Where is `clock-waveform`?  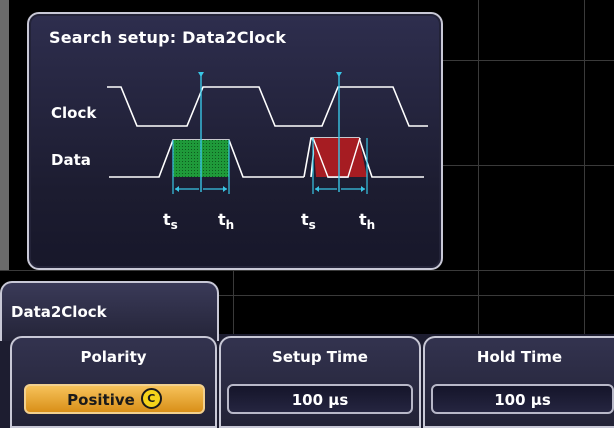 clock-waveform is located at coordinates (267, 106).